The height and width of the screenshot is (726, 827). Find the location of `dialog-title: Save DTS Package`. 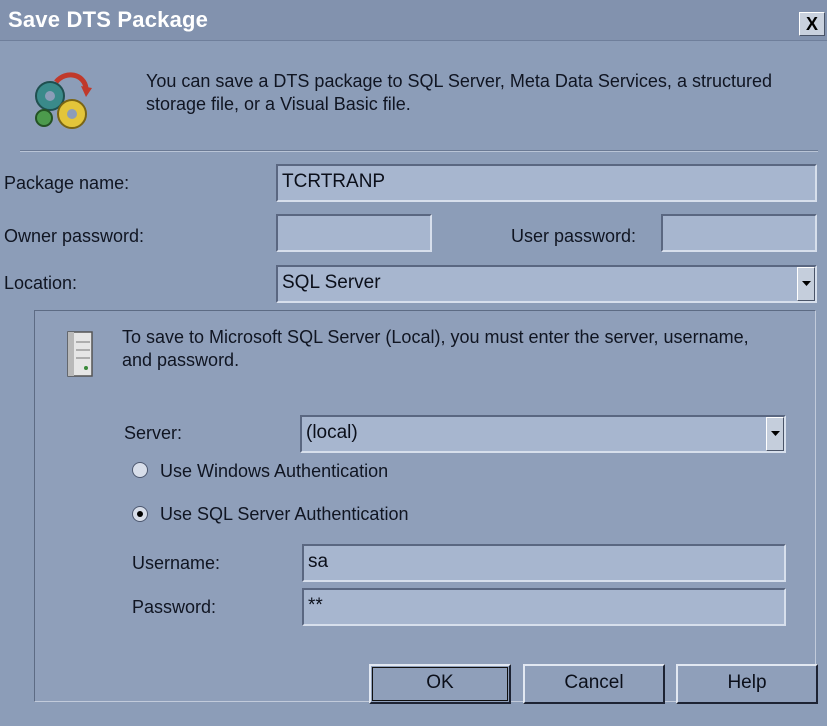

dialog-title: Save DTS Package is located at coordinates (108, 19).